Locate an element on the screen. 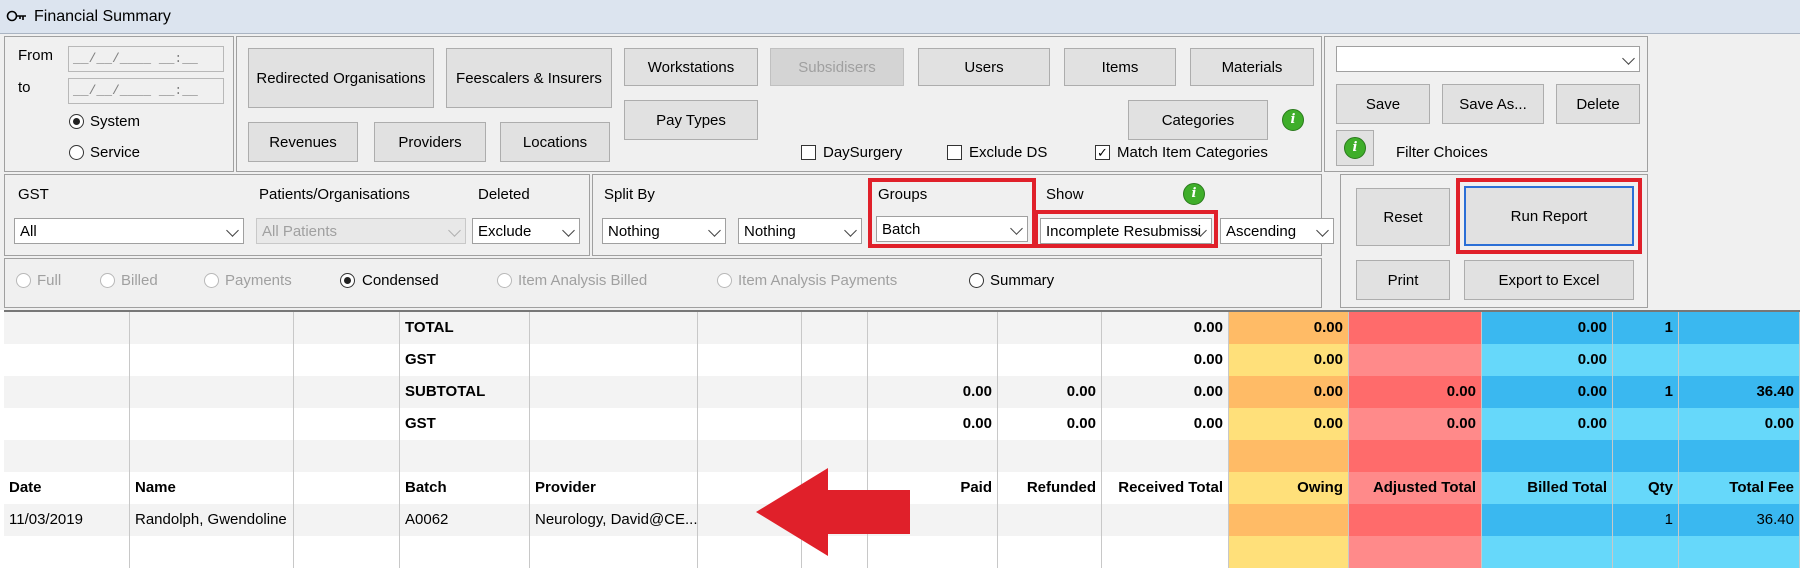 The height and width of the screenshot is (568, 1800). cell-qty is located at coordinates (1646, 456).